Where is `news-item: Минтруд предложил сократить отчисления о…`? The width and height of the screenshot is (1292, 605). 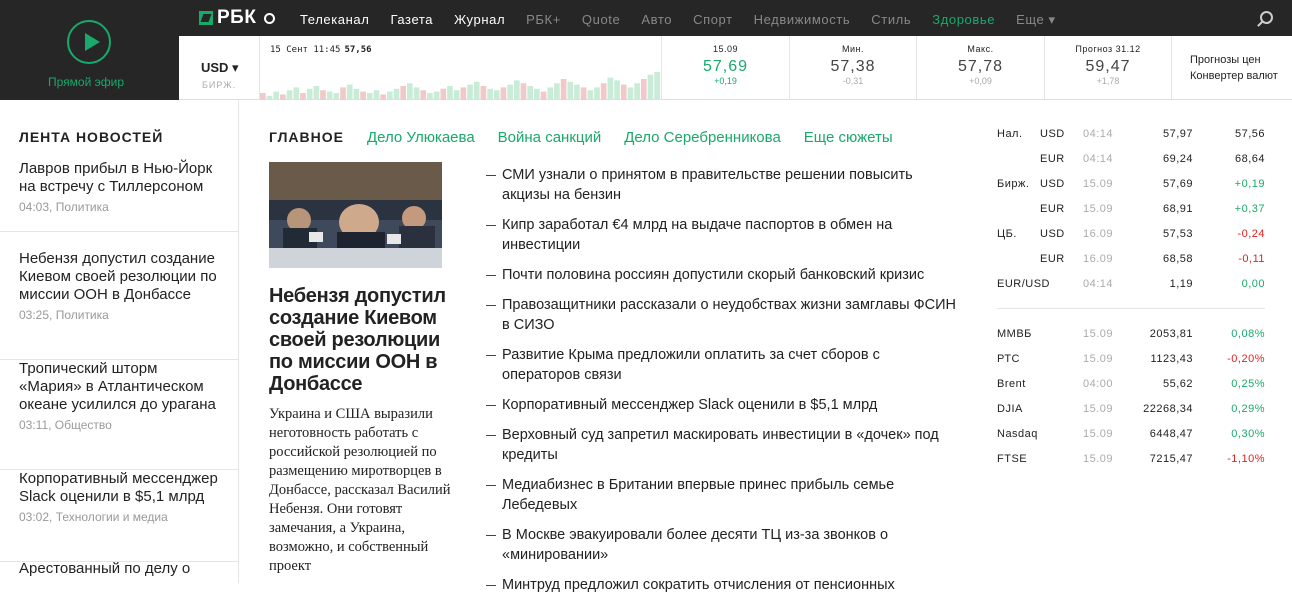 news-item: Минтруд предложил сократить отчисления о… is located at coordinates (723, 585).